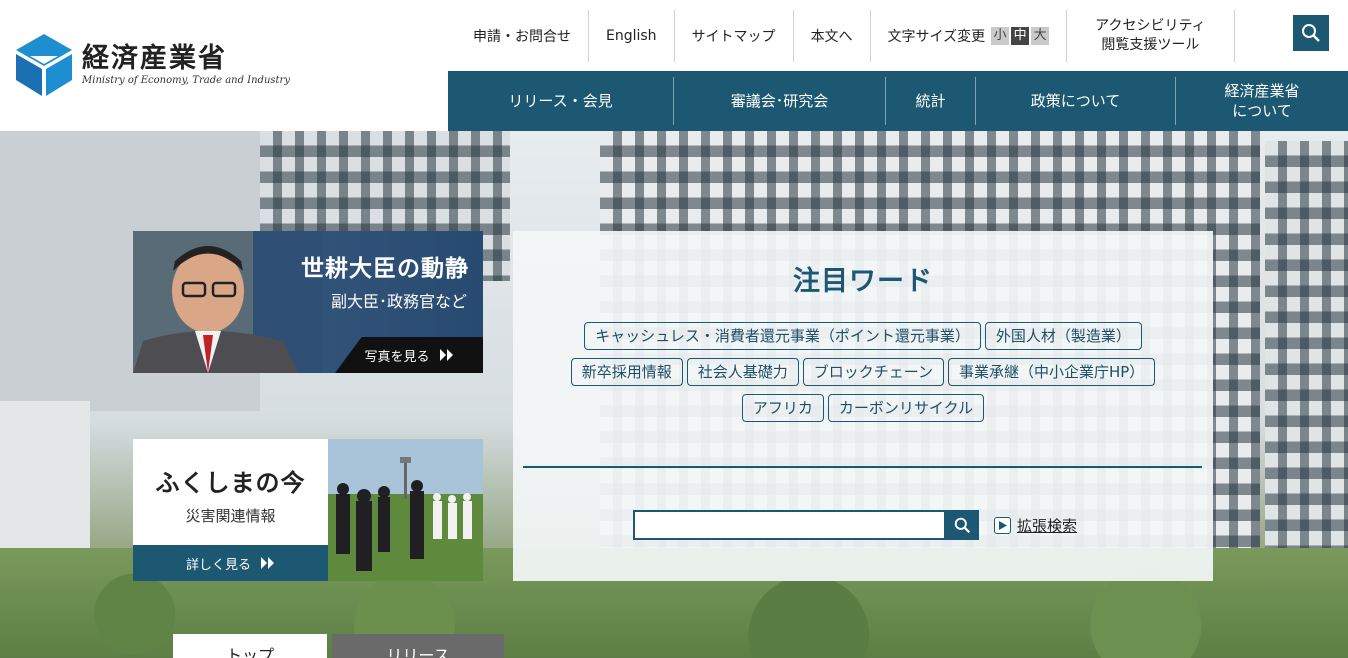 The width and height of the screenshot is (1348, 658). Describe the element at coordinates (906, 408) in the screenshot. I see `keyword-tag-carbon-recycle: カーボンリサイクル` at that location.